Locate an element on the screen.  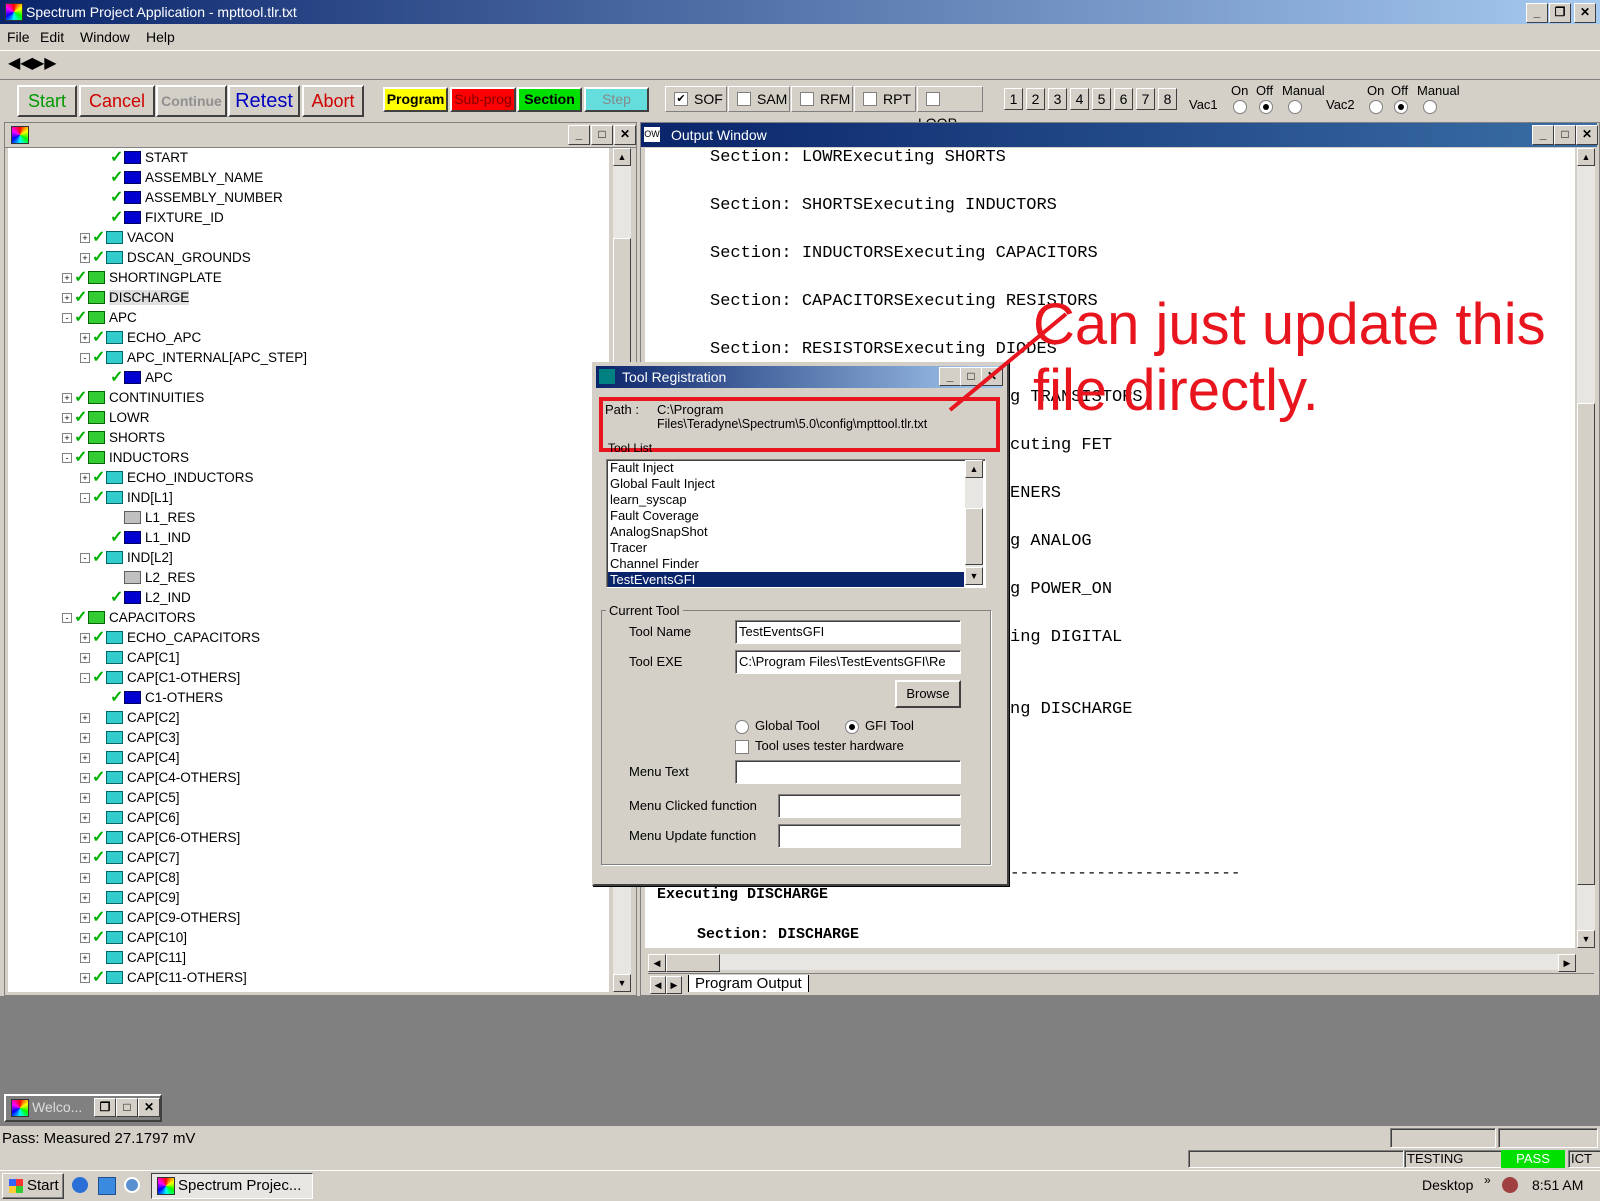
tree-node: + CAP[C11] is located at coordinates (133, 958).